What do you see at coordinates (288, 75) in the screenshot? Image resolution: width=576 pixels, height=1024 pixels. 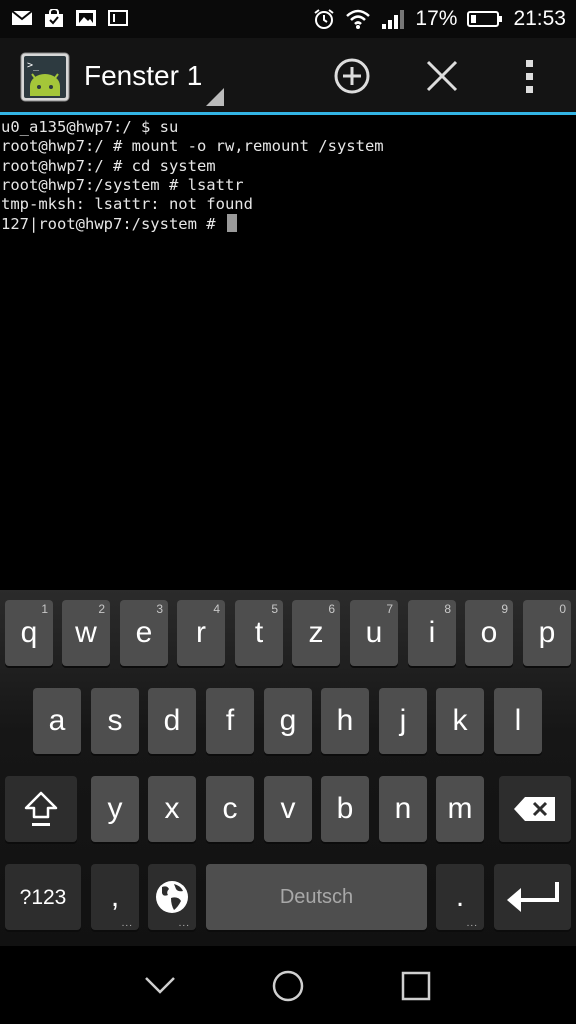 I see `action-bar: >_ Fenster 1` at bounding box center [288, 75].